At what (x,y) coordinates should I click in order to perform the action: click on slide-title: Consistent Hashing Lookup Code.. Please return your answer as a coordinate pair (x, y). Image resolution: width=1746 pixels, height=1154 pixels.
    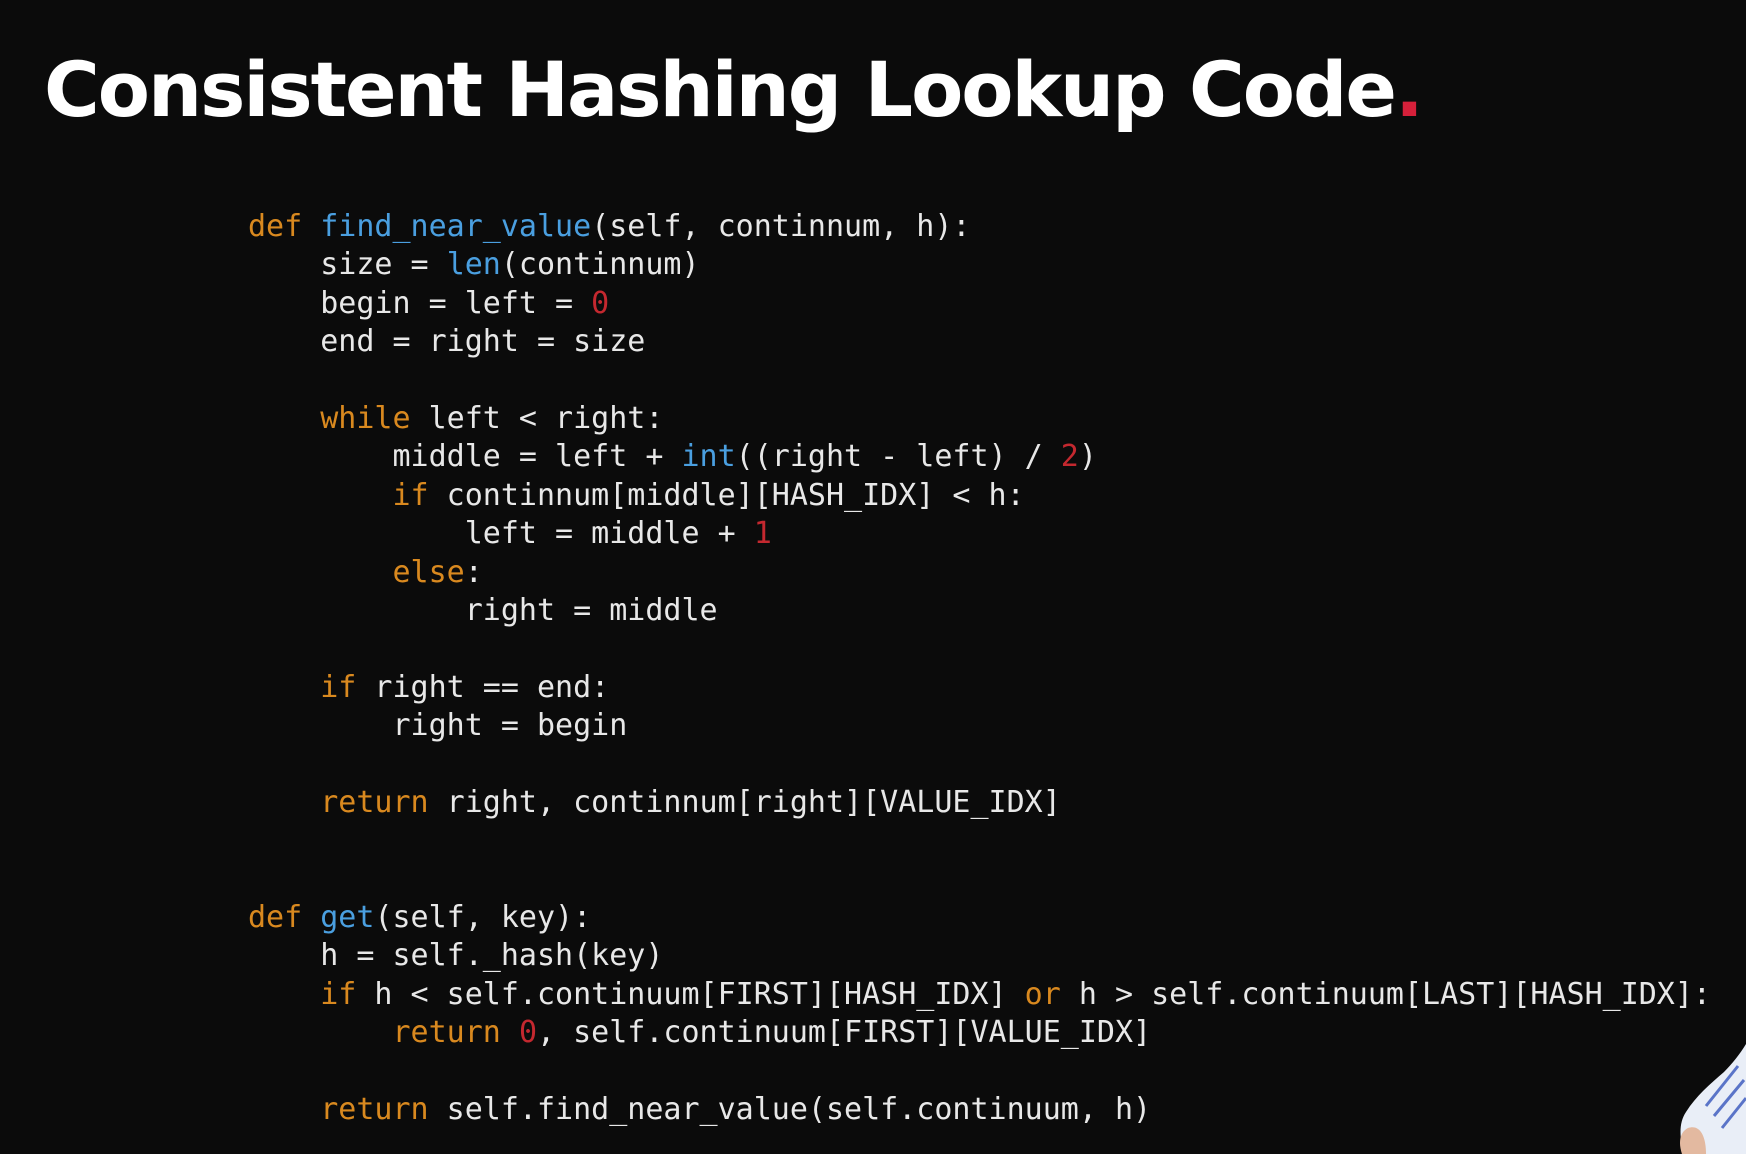
    Looking at the image, I should click on (734, 89).